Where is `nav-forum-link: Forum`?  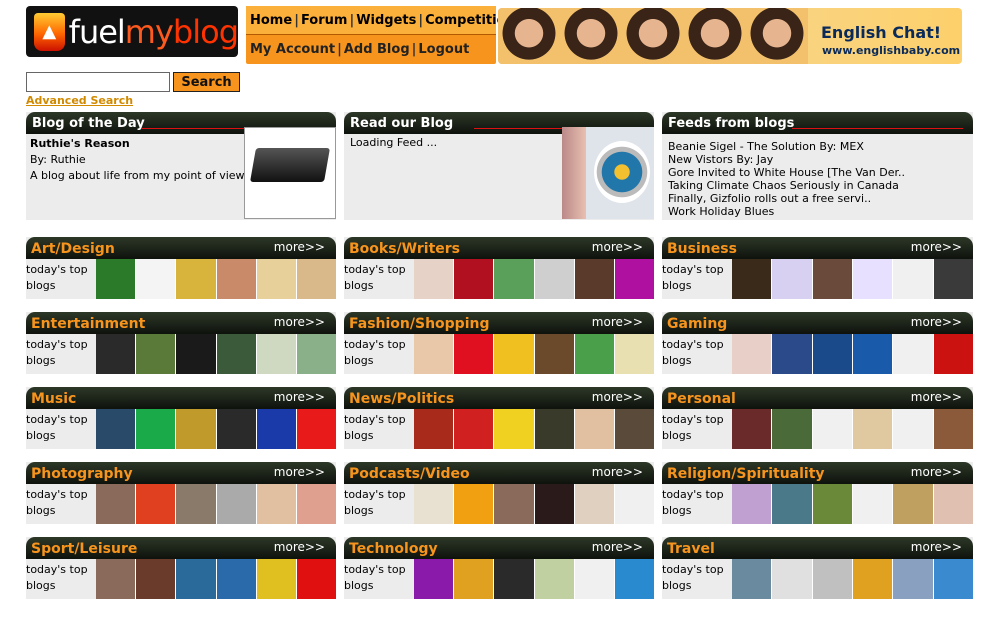 nav-forum-link: Forum is located at coordinates (324, 20).